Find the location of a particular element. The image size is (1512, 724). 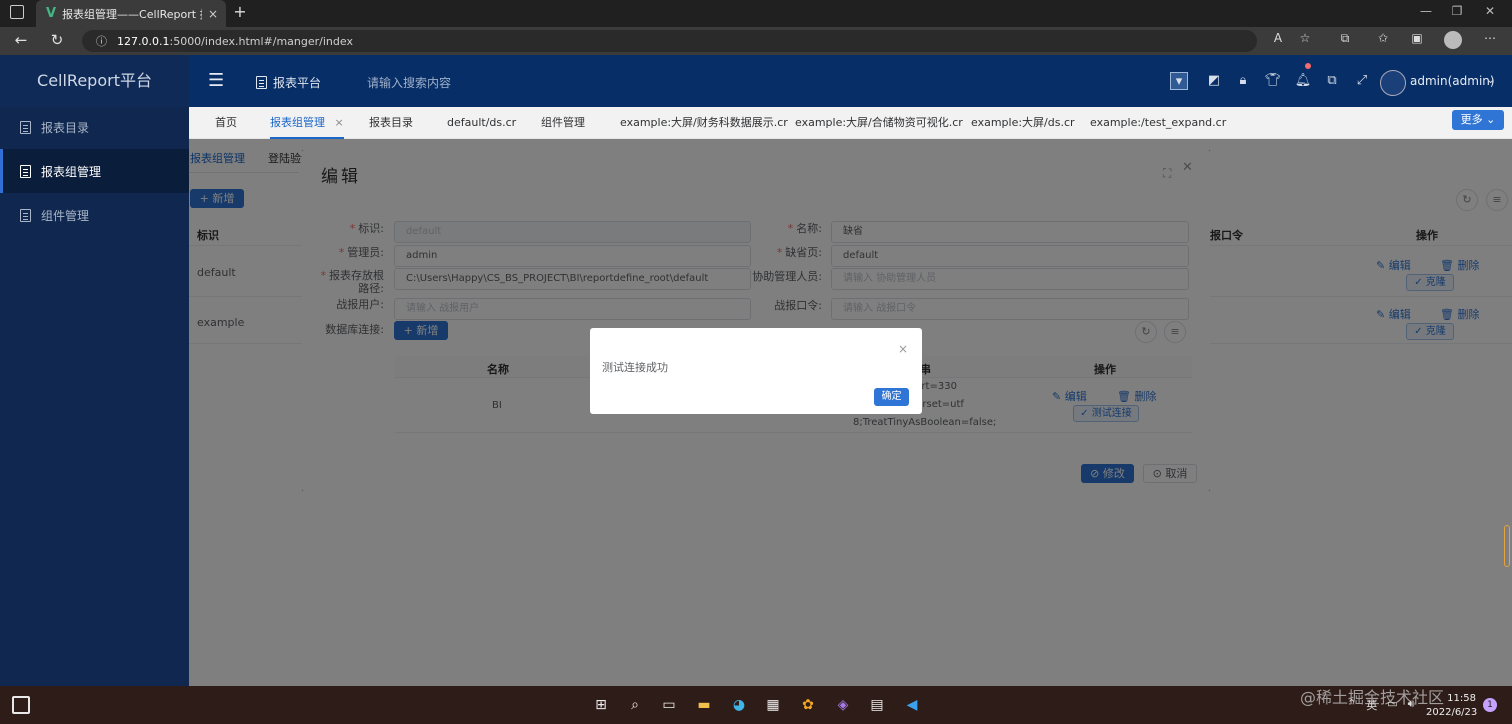

minimize-icon: — is located at coordinates (1426, 11).